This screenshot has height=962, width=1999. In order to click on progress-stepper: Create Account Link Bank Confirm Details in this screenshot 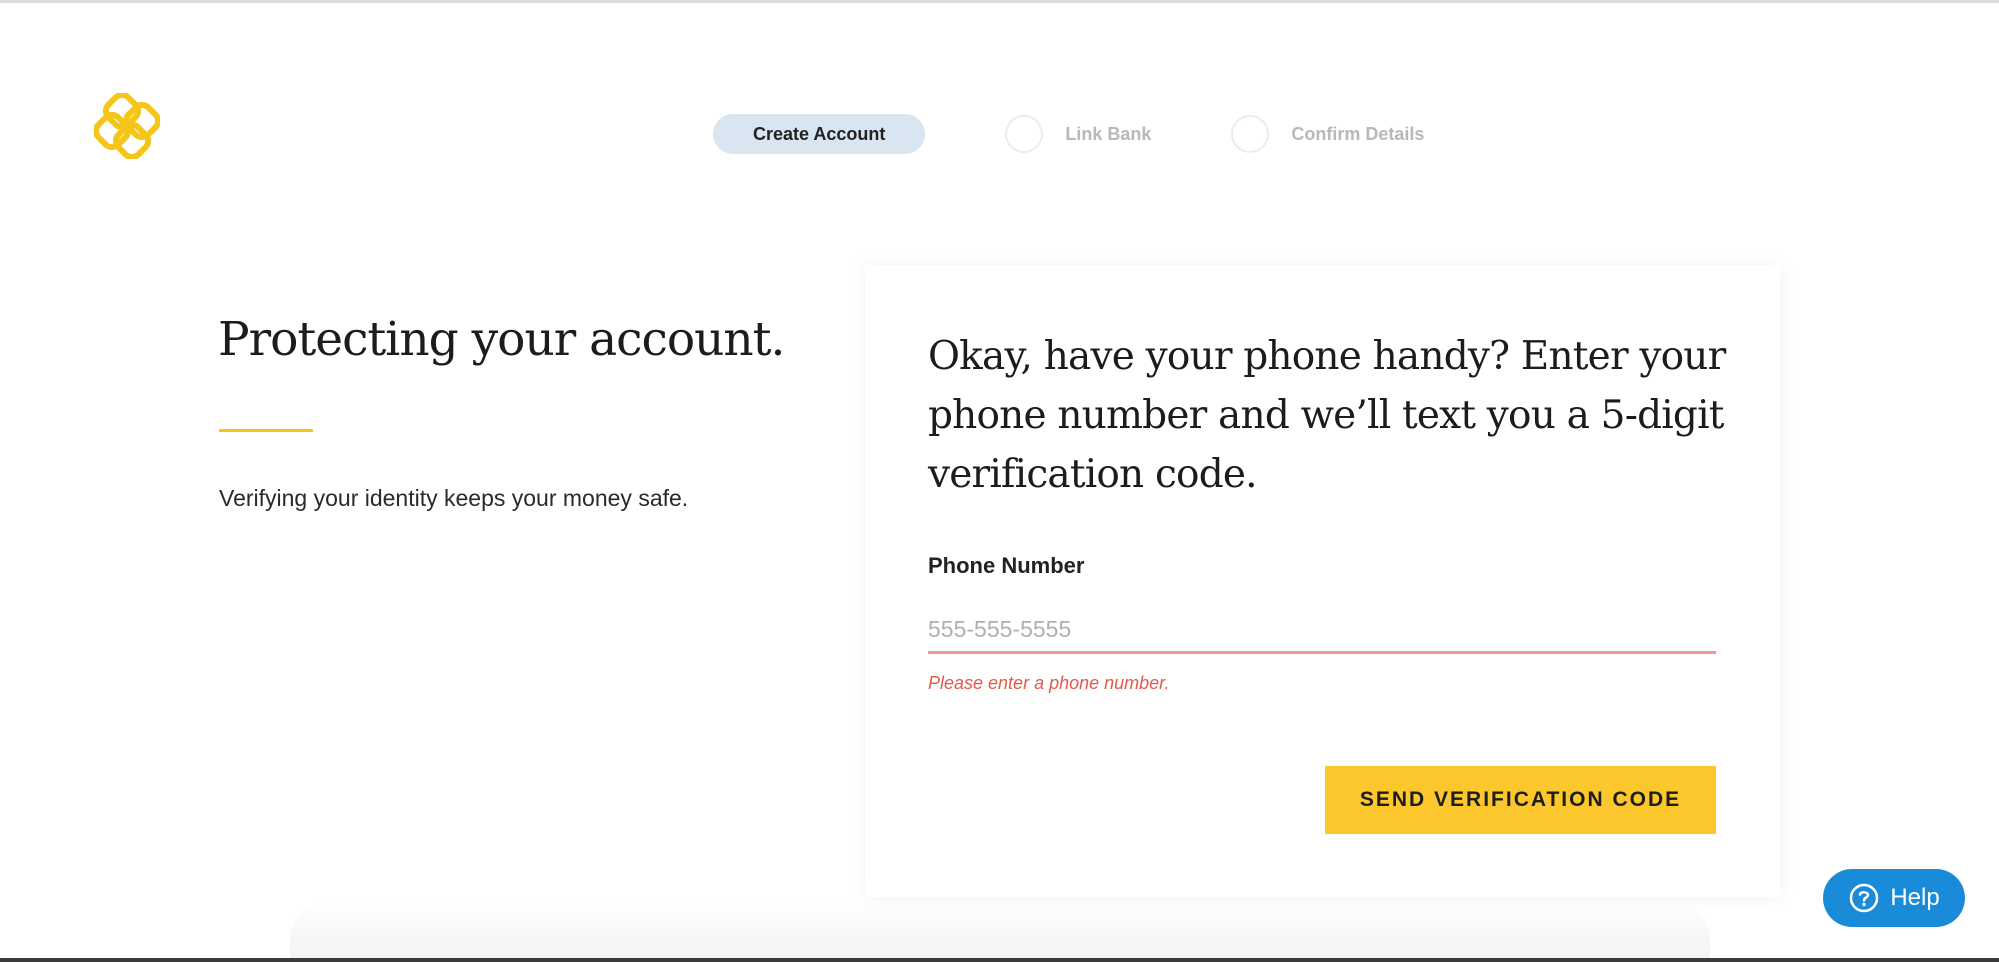, I will do `click(1068, 134)`.